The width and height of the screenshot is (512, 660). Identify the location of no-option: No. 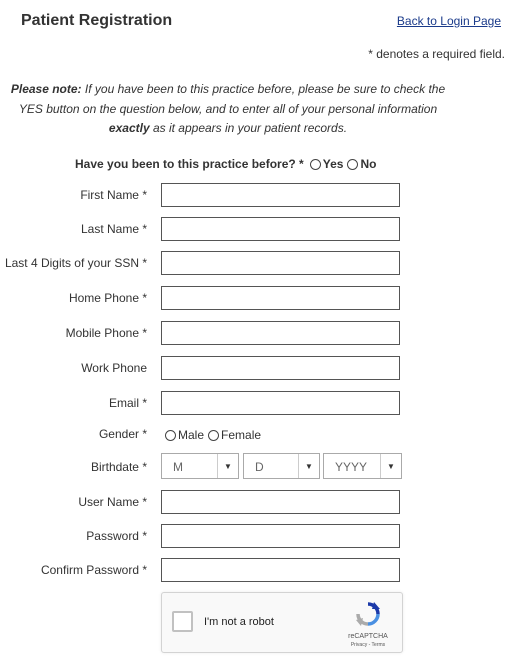
(361, 164).